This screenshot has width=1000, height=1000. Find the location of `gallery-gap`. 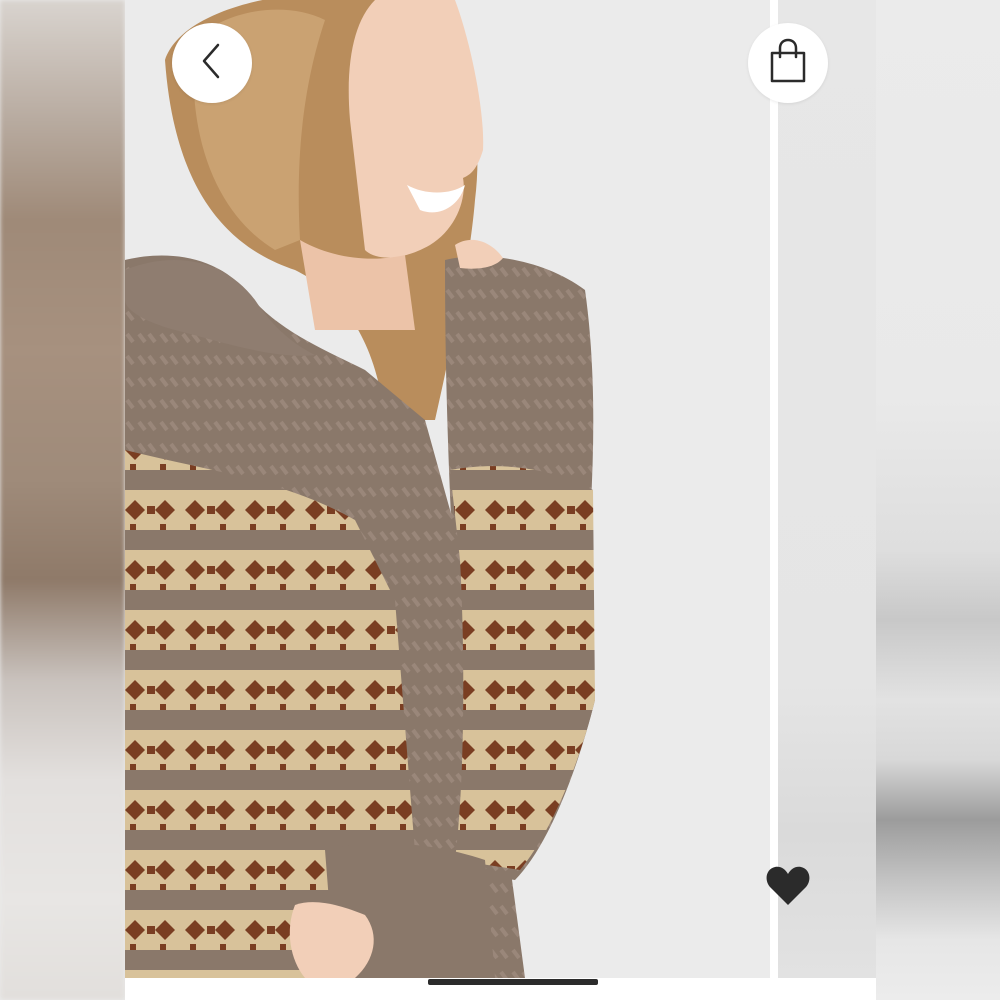

gallery-gap is located at coordinates (774, 489).